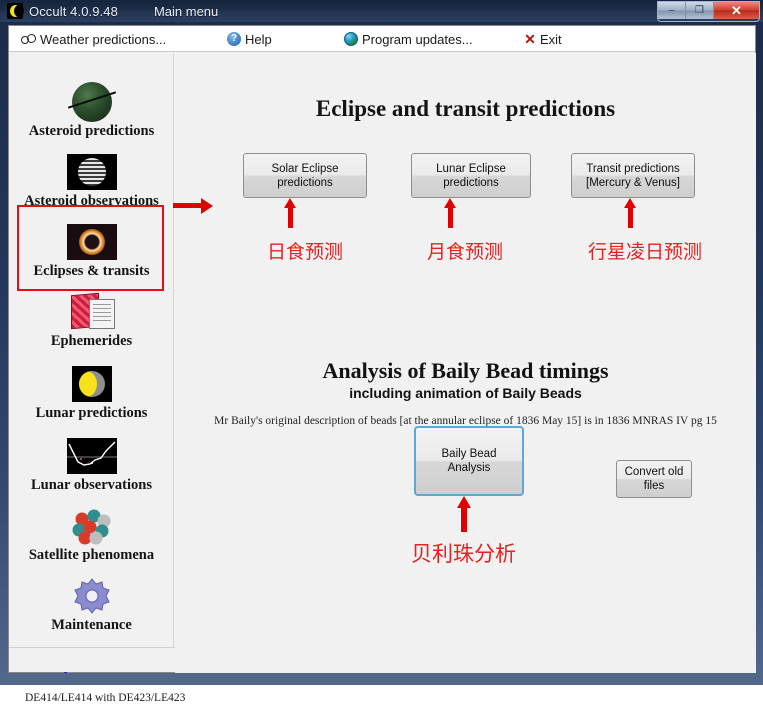 This screenshot has width=763, height=704. I want to click on page-title: Eclipse and transit predictions, so click(465, 108).